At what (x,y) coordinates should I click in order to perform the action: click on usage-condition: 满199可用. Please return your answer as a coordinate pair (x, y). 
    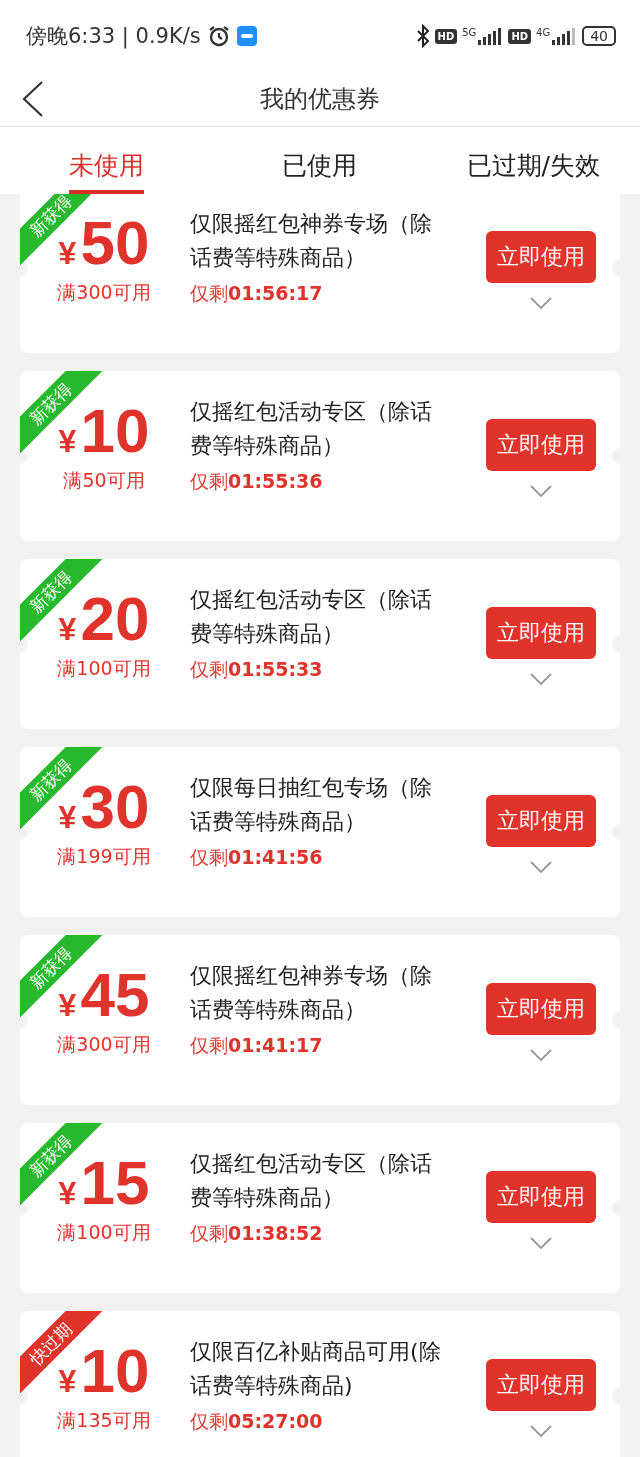
    Looking at the image, I should click on (104, 856).